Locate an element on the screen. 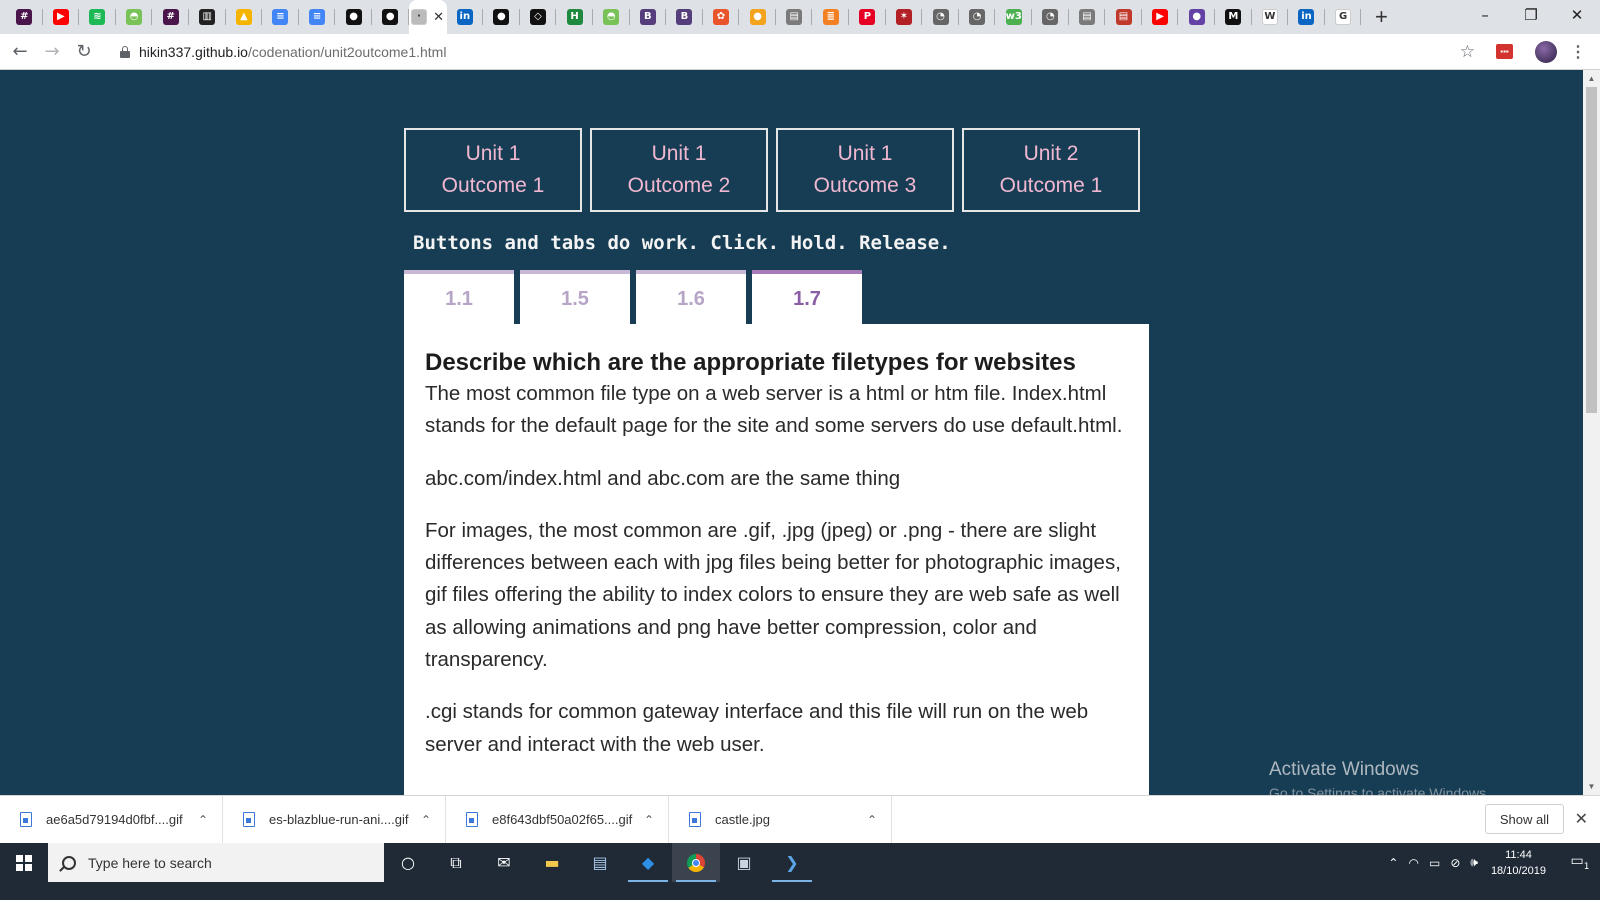 This screenshot has height=900, width=1600. notification-center-icon: ▭1 is located at coordinates (1580, 862).